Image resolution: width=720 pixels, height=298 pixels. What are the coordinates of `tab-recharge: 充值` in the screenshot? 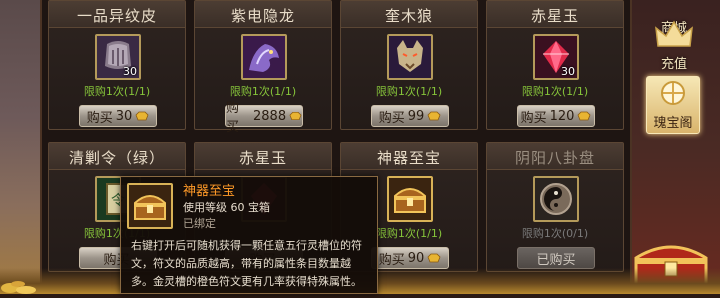 It's located at (674, 46).